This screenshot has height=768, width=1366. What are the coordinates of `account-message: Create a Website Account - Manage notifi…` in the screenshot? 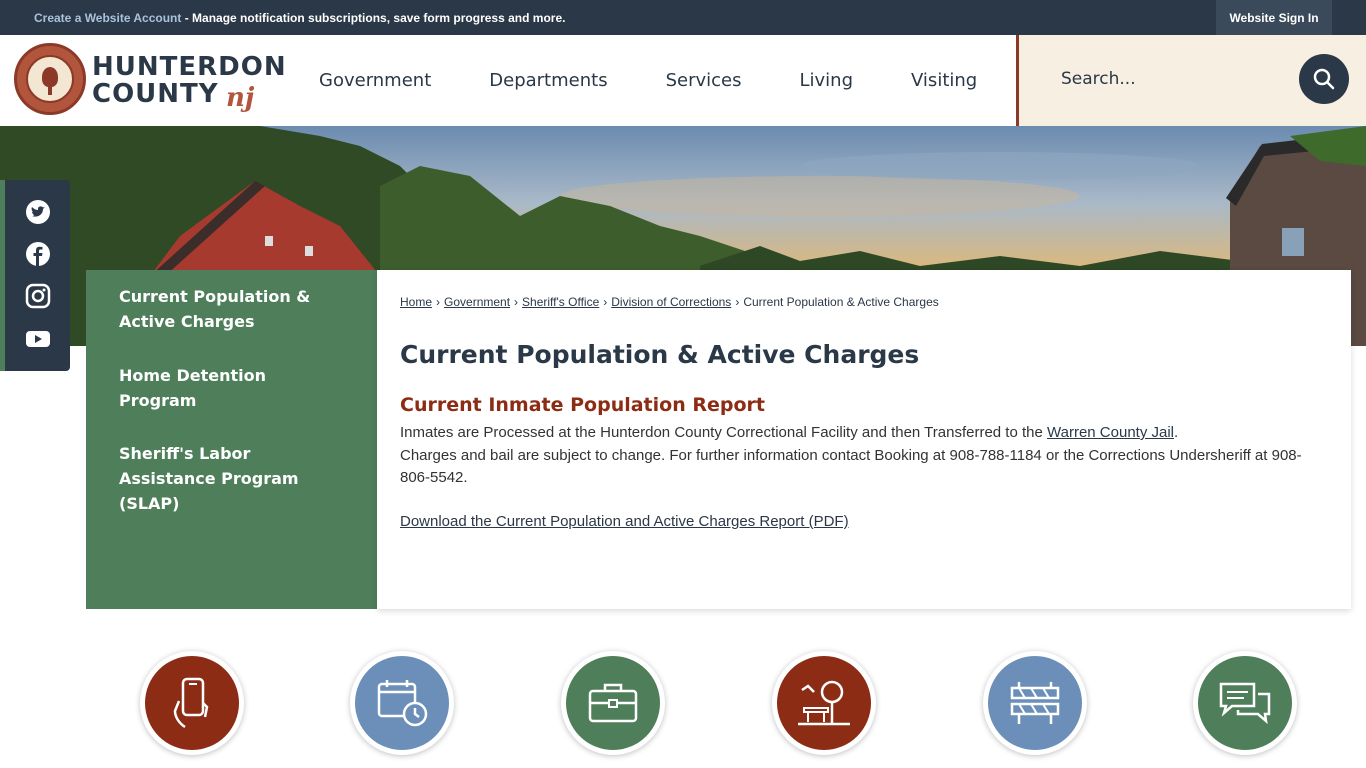 It's located at (299, 18).